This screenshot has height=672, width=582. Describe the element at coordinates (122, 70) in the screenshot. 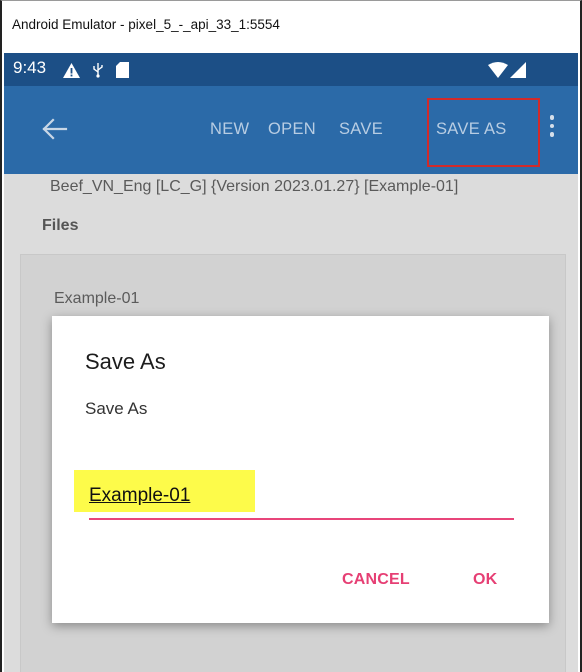

I see `sd-card-icon` at that location.